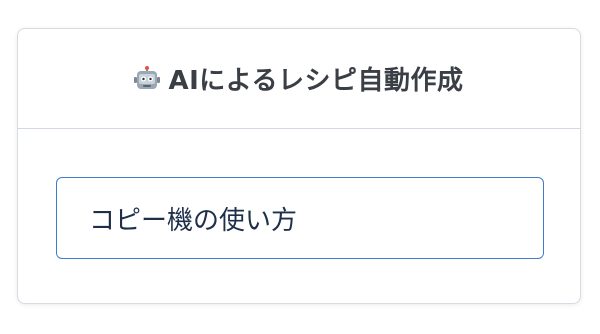  What do you see at coordinates (147, 78) in the screenshot?
I see `robot-icon` at bounding box center [147, 78].